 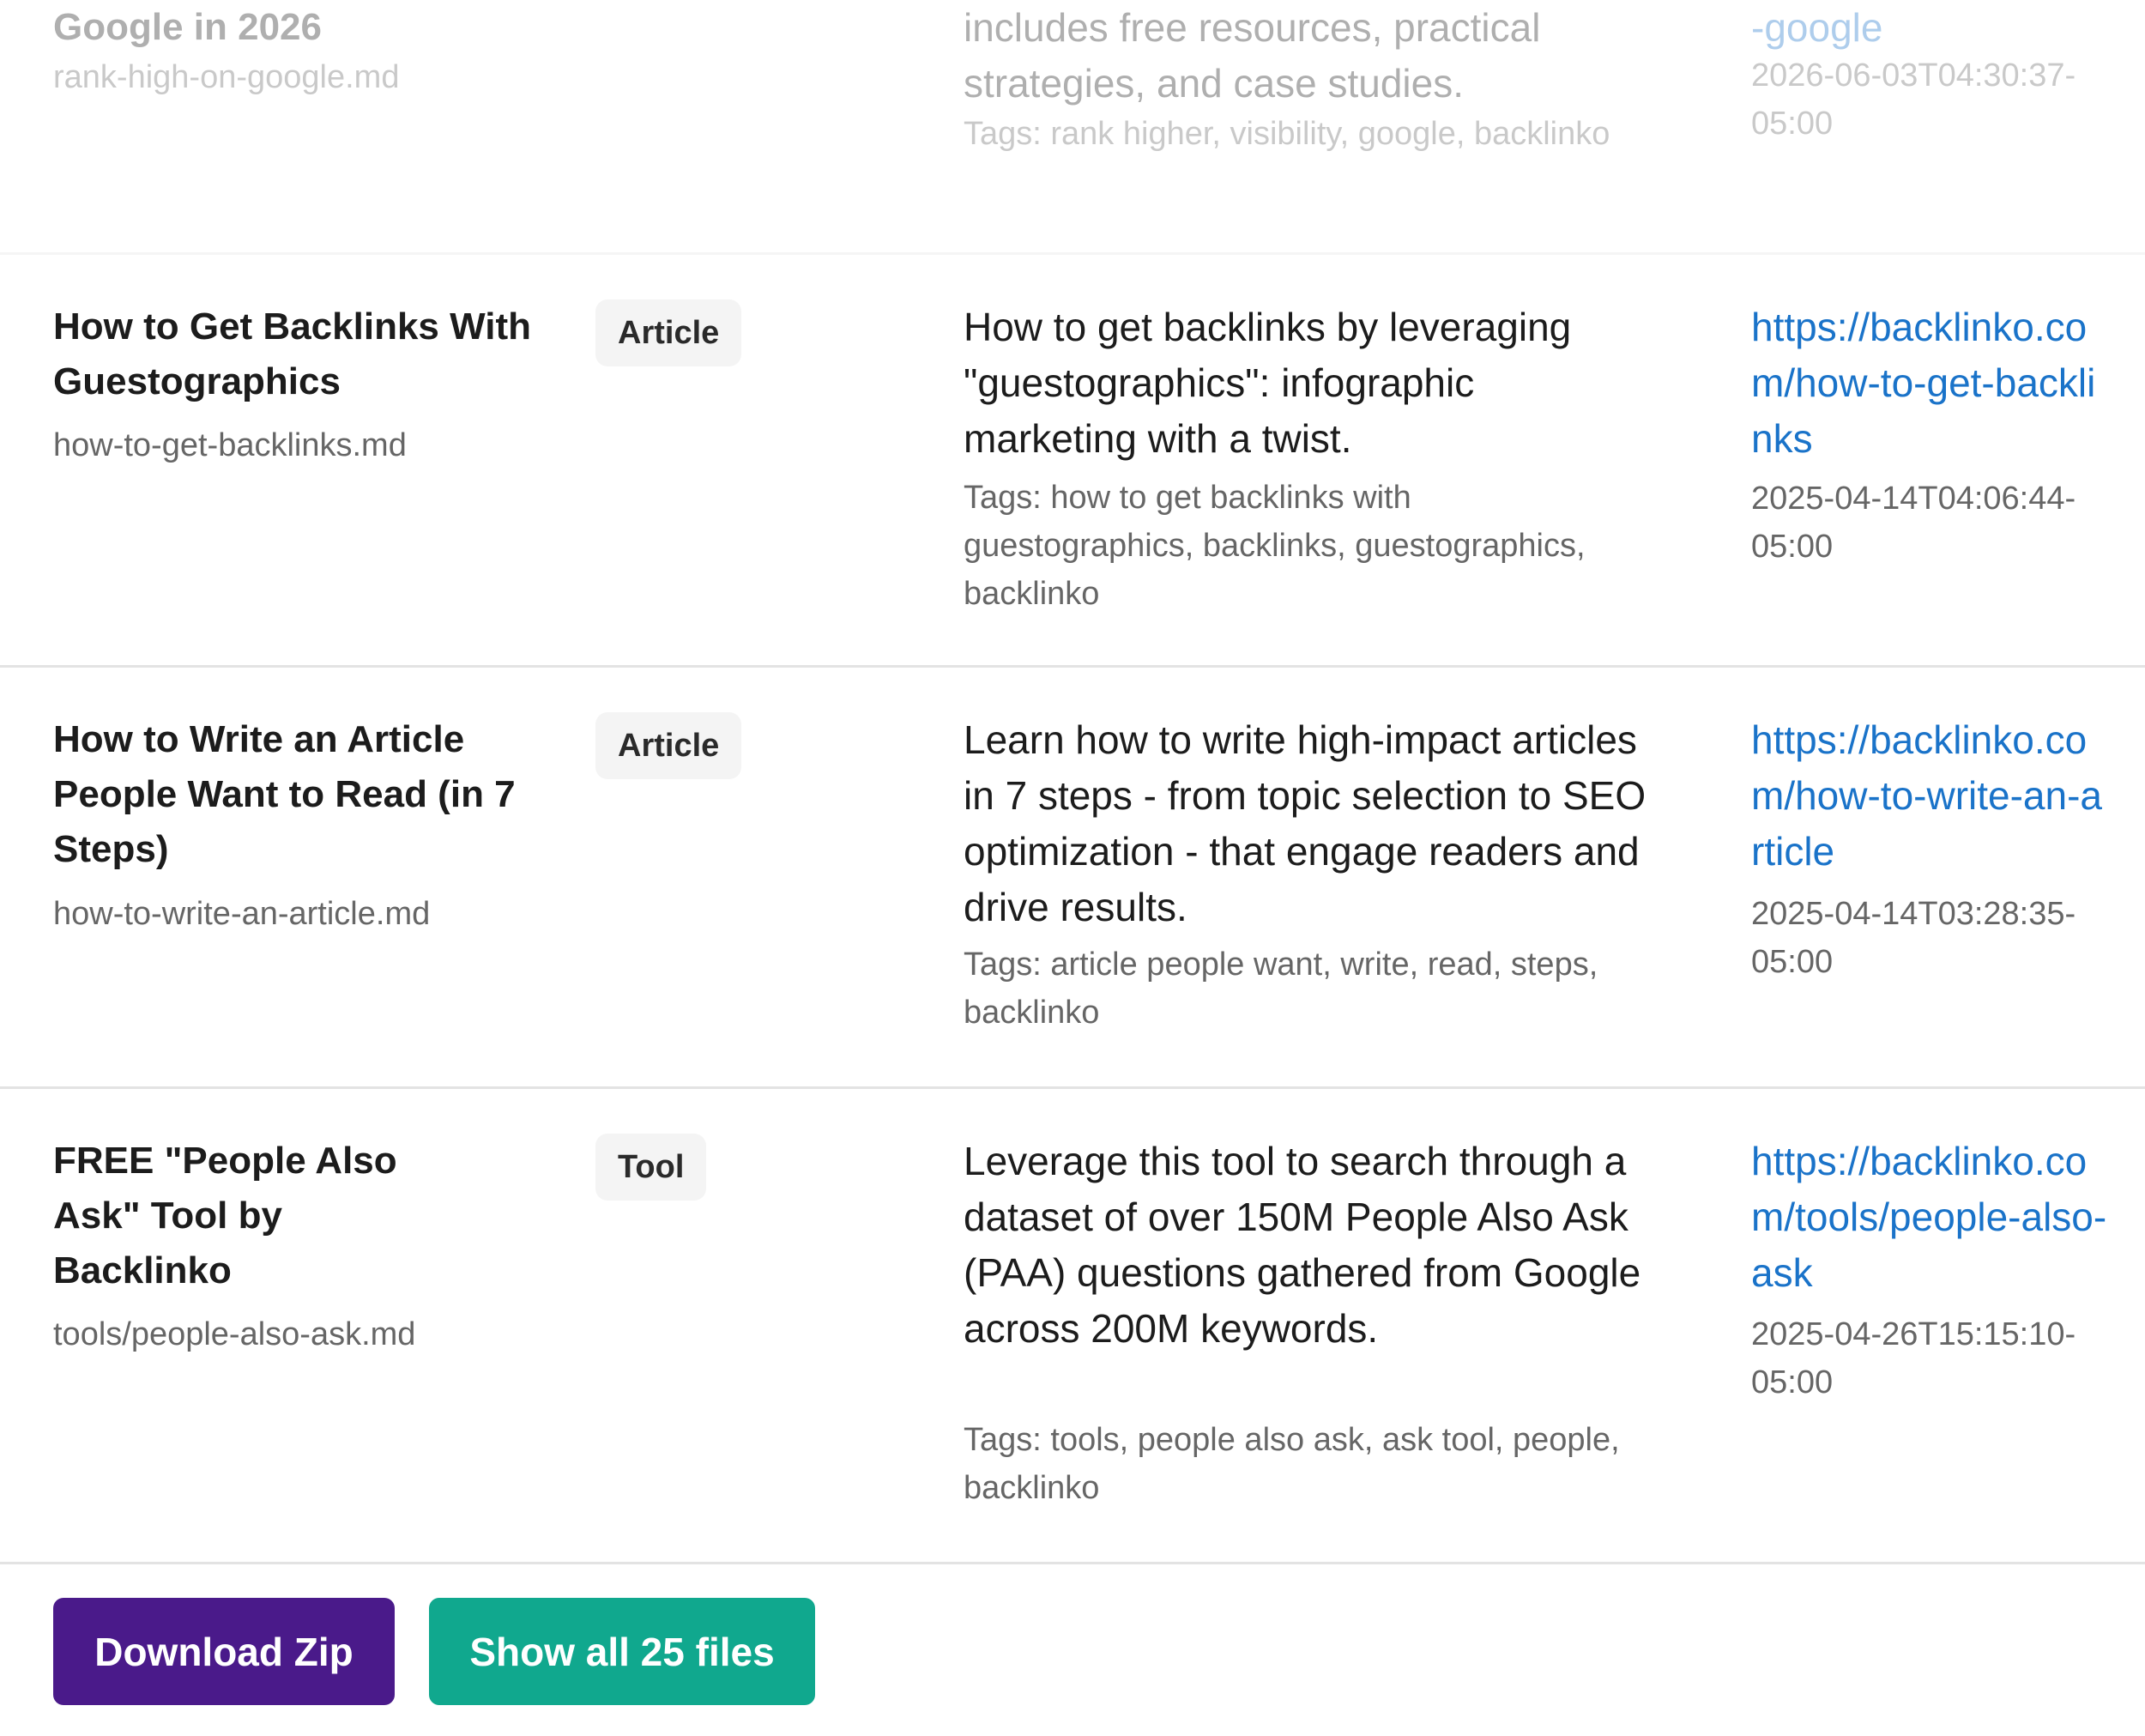 What do you see at coordinates (230, 445) in the screenshot?
I see `file-name: how-to-get-backlinks.md` at bounding box center [230, 445].